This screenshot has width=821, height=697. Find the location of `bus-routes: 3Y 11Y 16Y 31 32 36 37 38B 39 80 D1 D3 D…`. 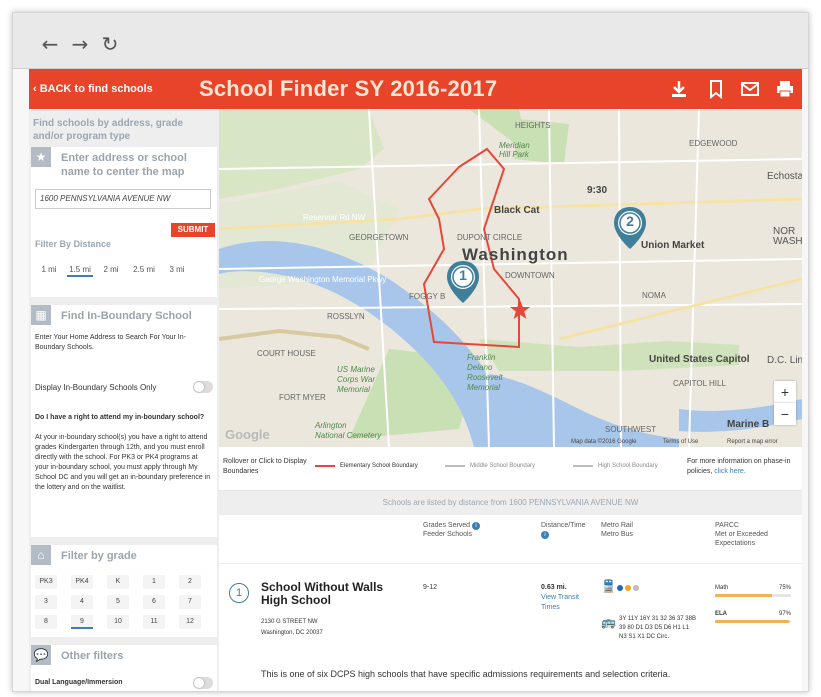

bus-routes: 3Y 11Y 16Y 31 32 36 37 38B 39 80 D1 D3 D… is located at coordinates (657, 628).